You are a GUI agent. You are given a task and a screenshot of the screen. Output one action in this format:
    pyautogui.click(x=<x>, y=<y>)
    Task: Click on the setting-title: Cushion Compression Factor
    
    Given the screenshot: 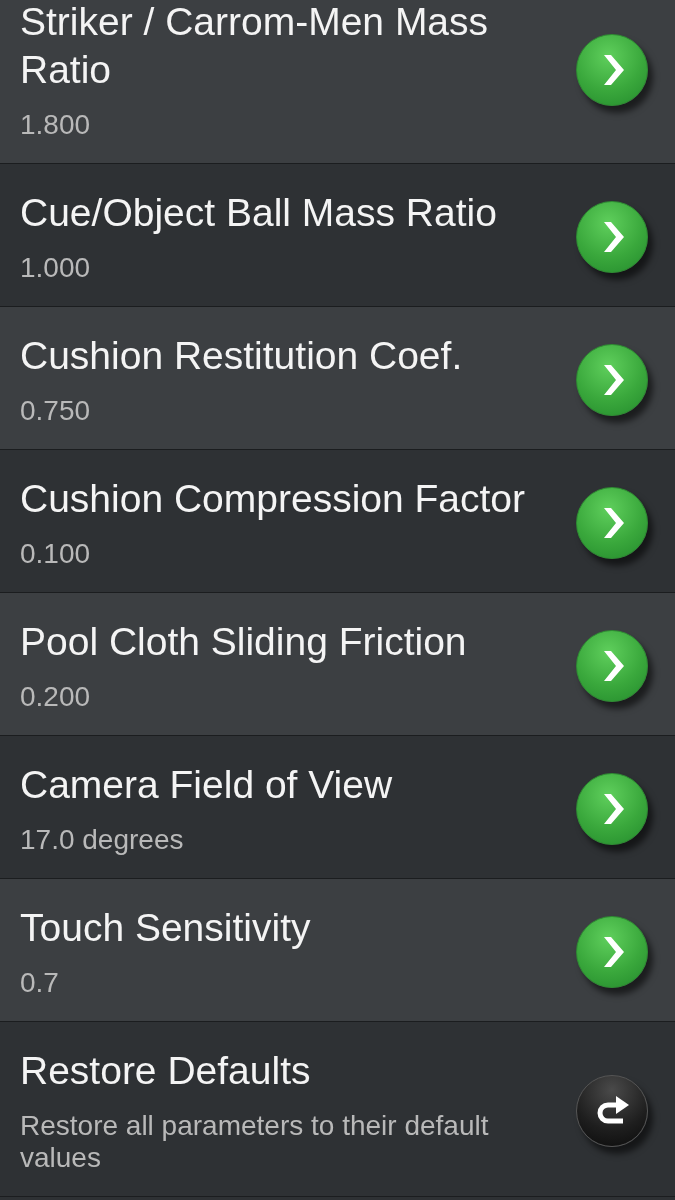 What is the action you would take?
    pyautogui.click(x=273, y=499)
    